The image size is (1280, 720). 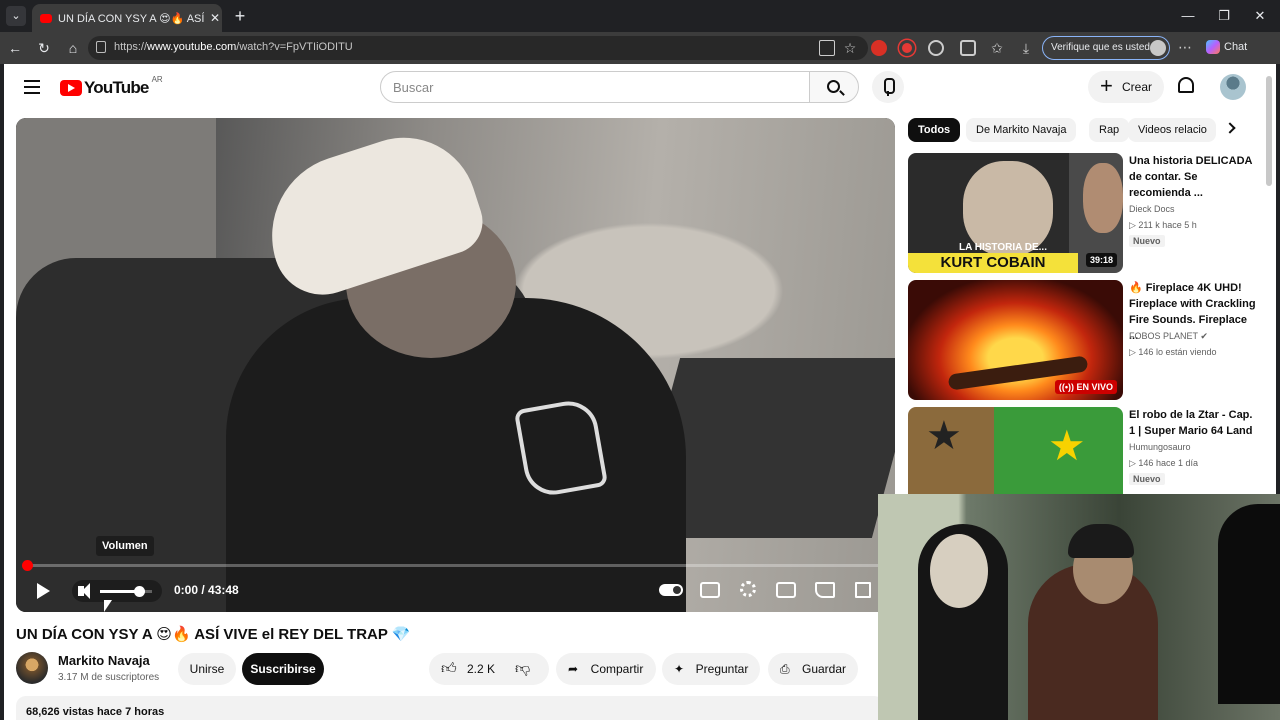 What do you see at coordinates (606, 669) in the screenshot?
I see `share-button: ➦ Compartir` at bounding box center [606, 669].